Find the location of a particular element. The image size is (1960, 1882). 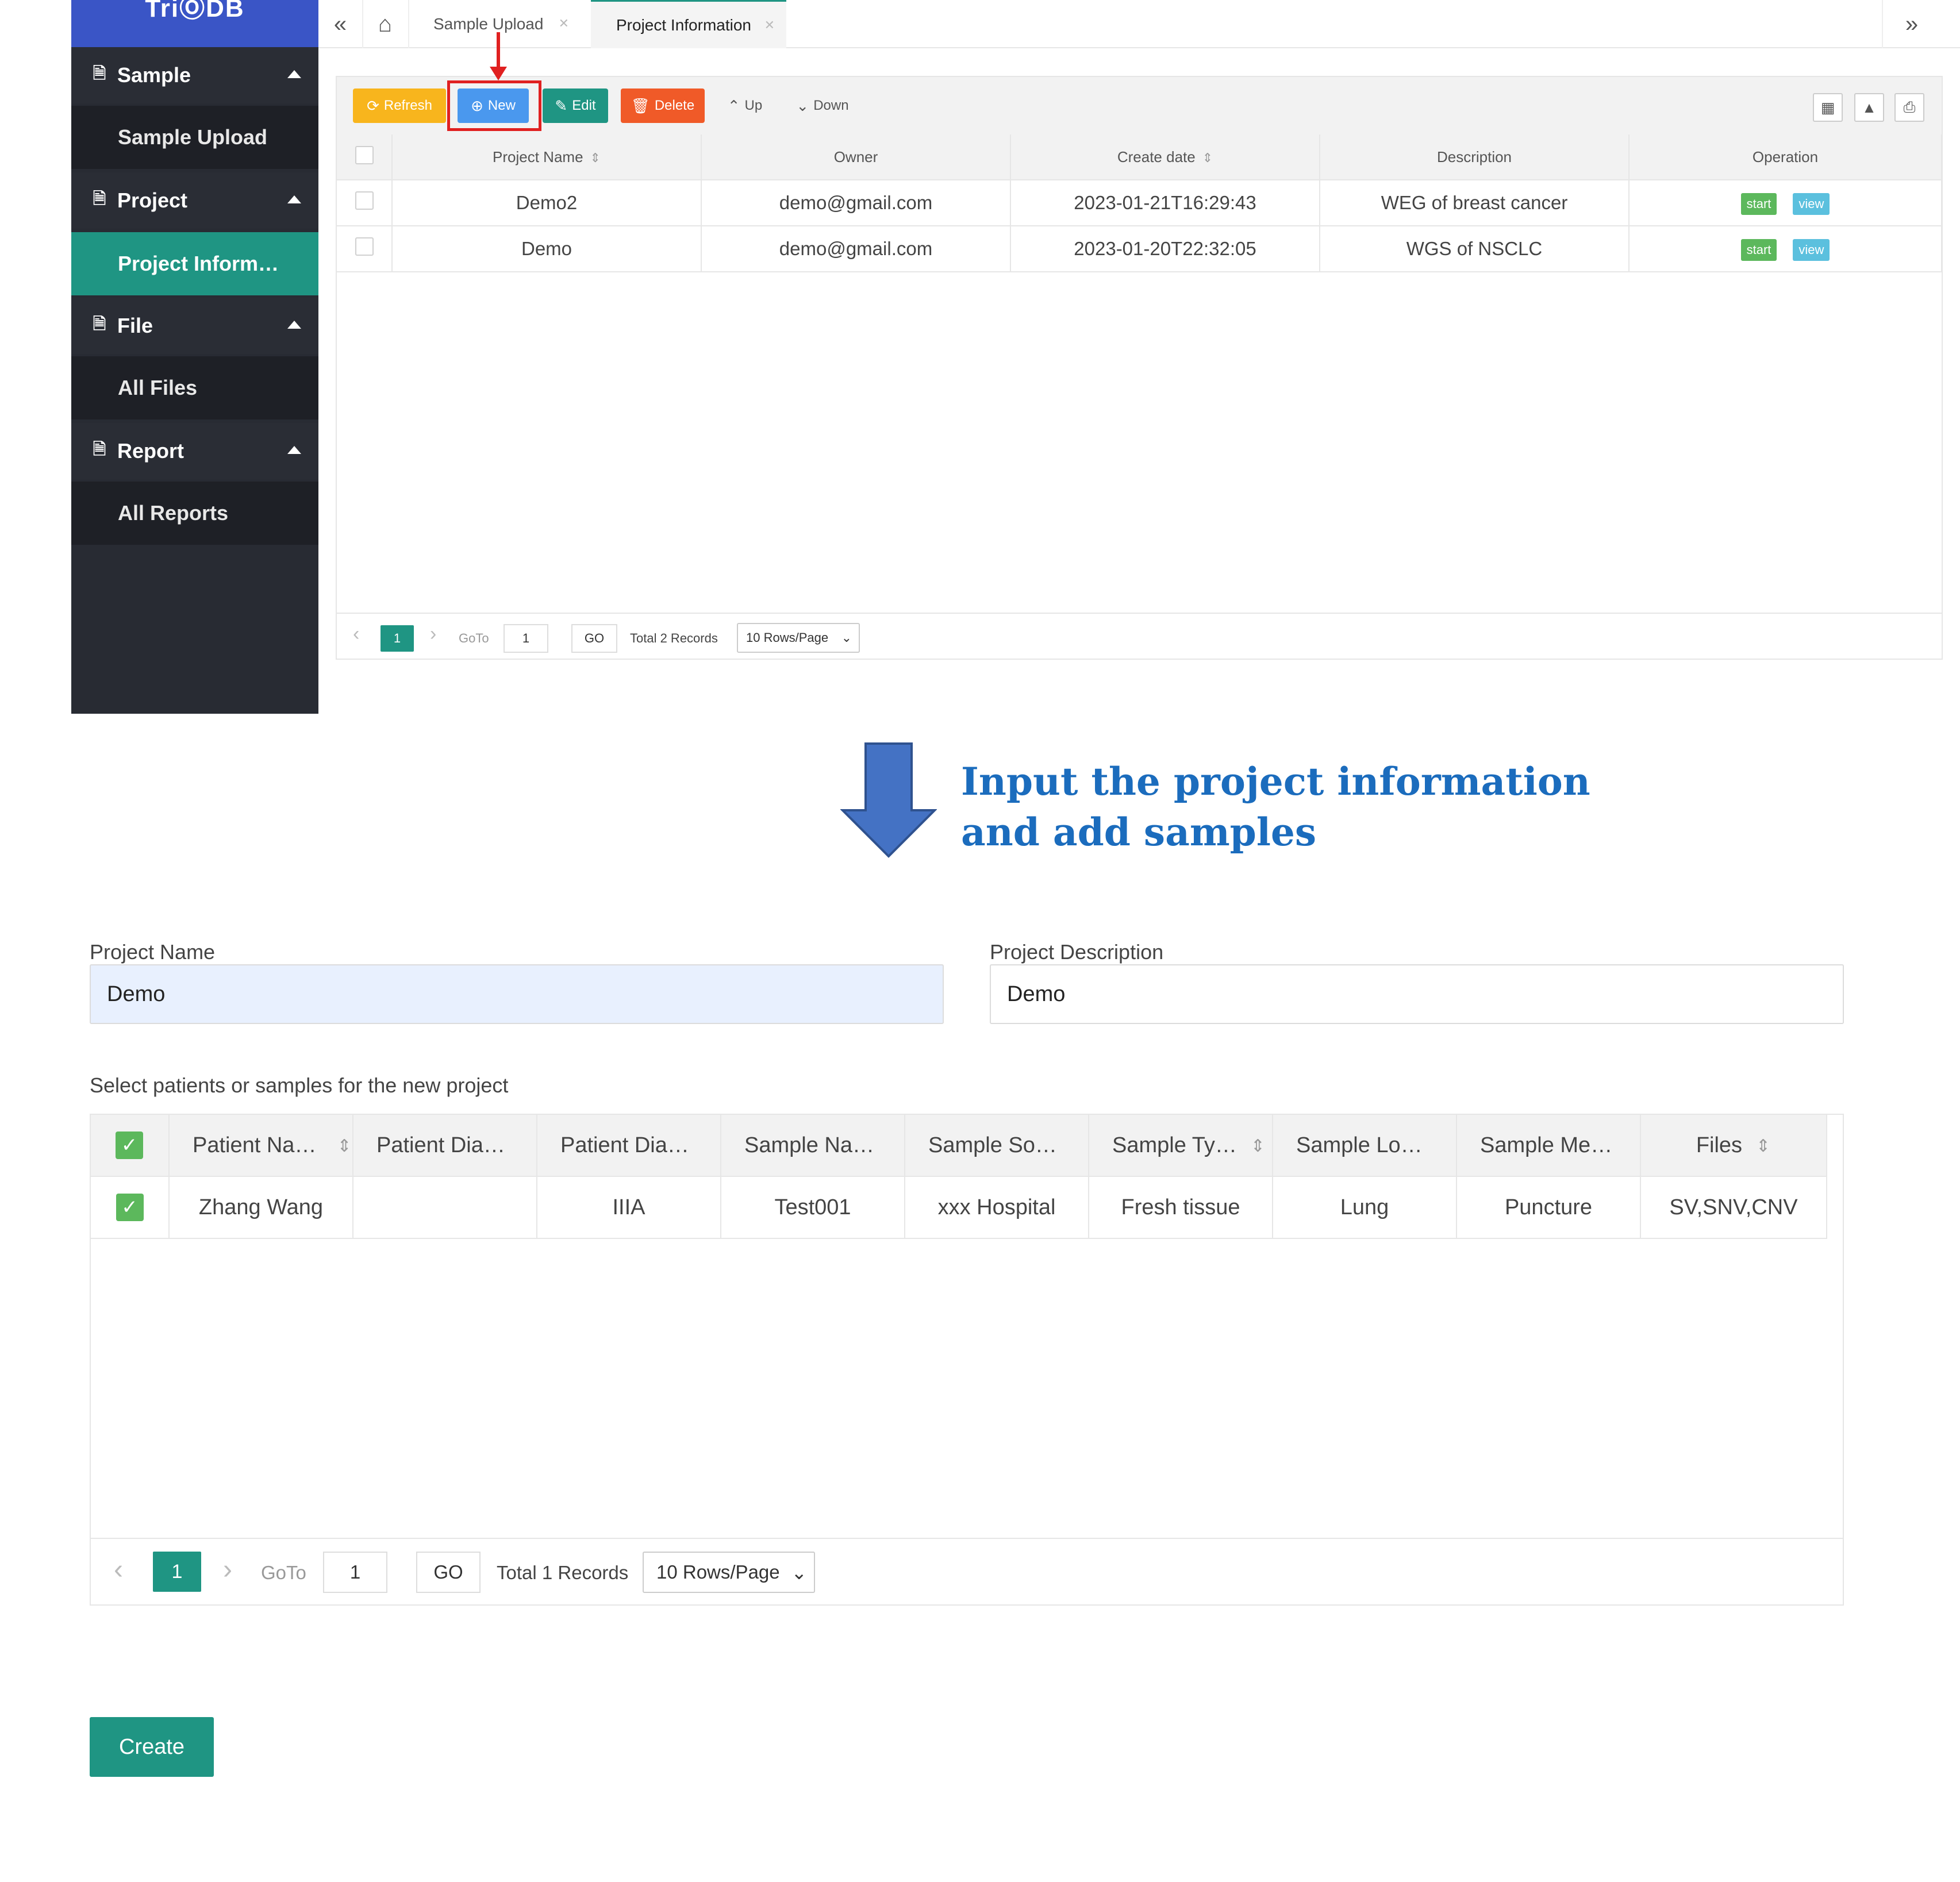

select-all-checkbox is located at coordinates (364, 155).